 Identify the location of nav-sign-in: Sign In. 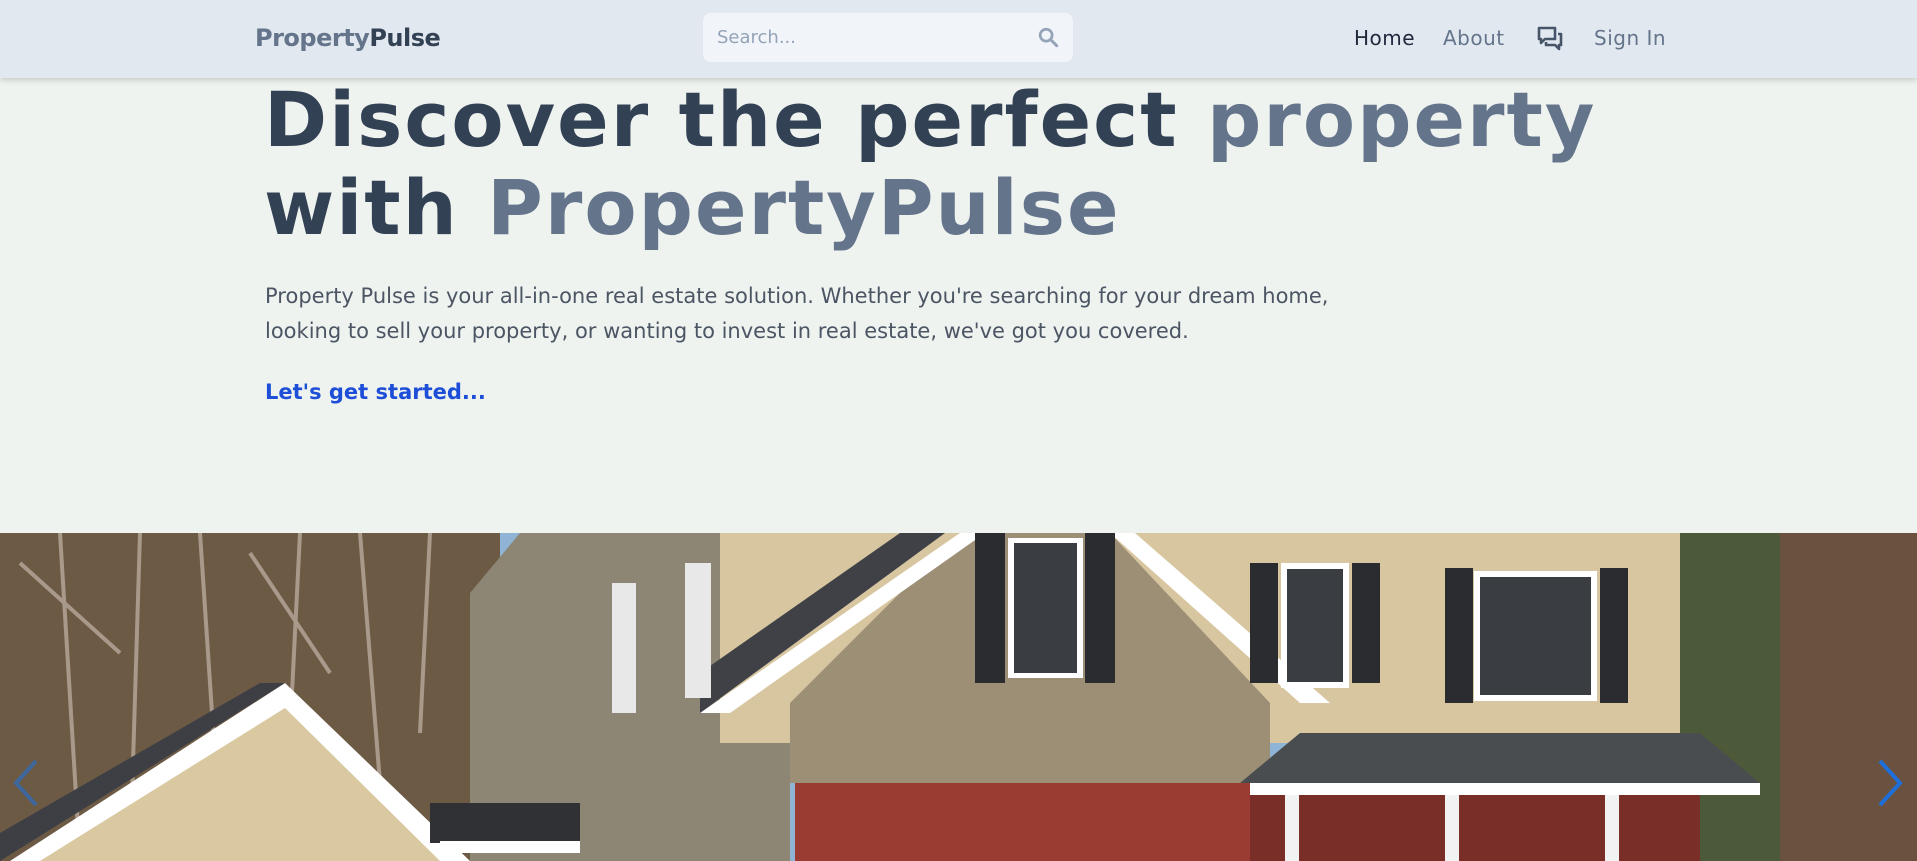
(1630, 38).